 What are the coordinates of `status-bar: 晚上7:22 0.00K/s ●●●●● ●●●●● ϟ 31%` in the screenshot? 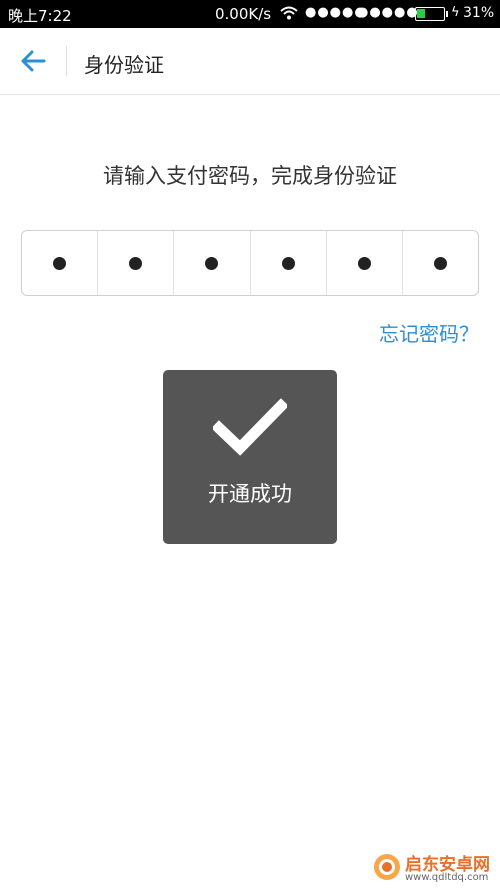 It's located at (250, 14).